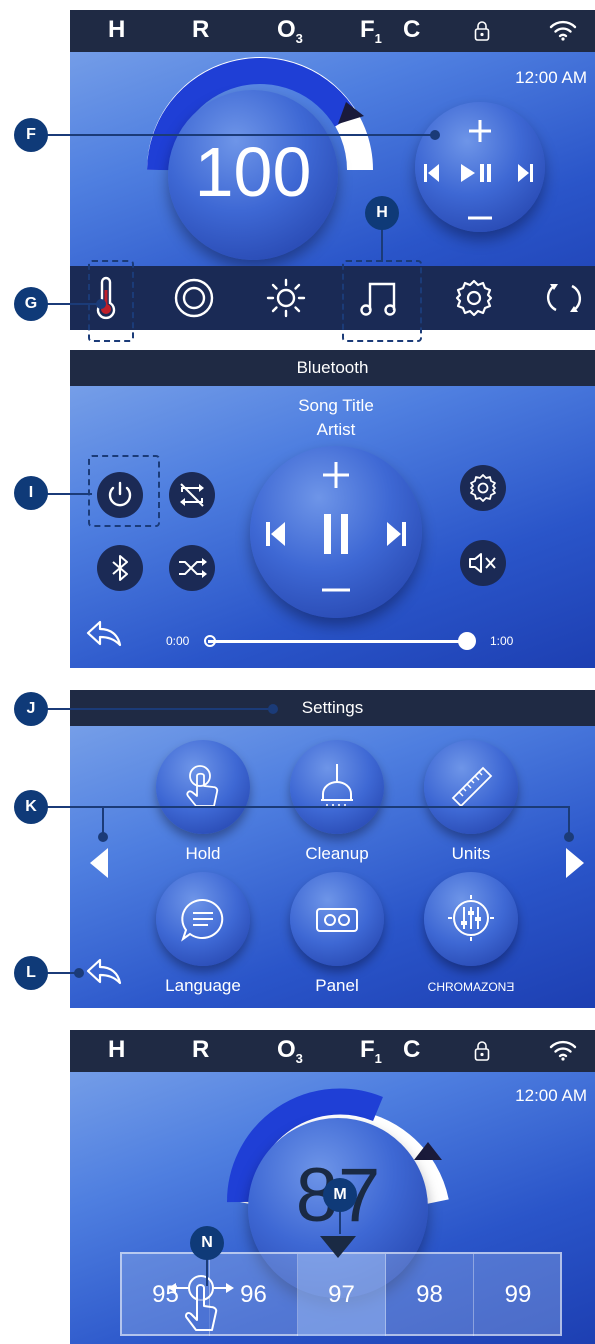 The image size is (595, 1344). I want to click on volume-minus-icon, so click(480, 219).